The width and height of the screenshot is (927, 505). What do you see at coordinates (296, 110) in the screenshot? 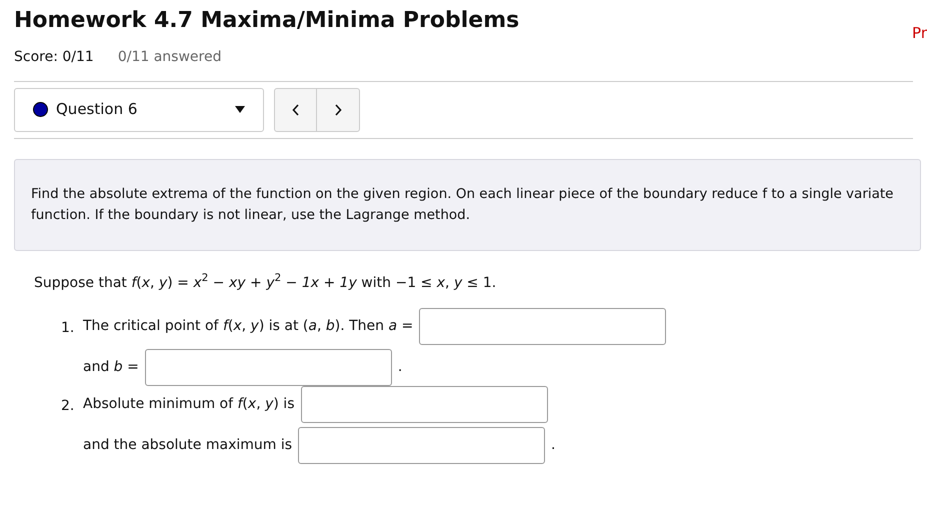
I see `chevron-left-icon` at bounding box center [296, 110].